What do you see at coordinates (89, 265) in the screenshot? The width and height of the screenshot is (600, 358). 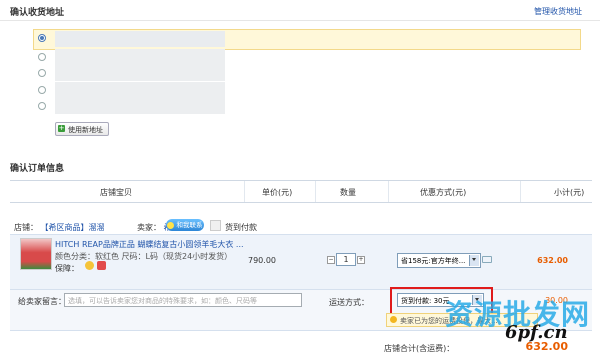 I see `guarantee-shield-icon` at bounding box center [89, 265].